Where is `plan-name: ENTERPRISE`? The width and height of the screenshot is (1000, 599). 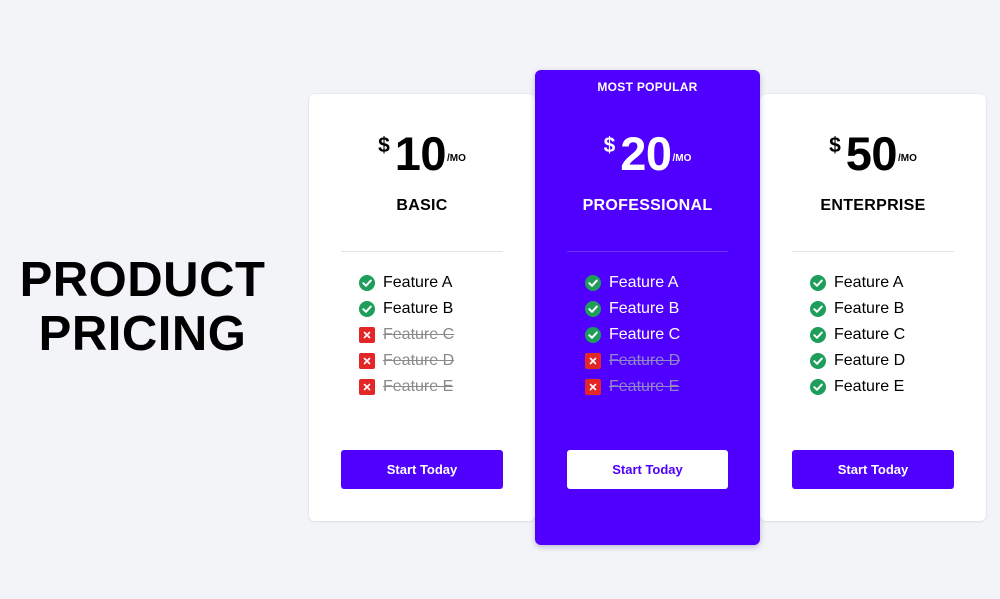
plan-name: ENTERPRISE is located at coordinates (873, 205).